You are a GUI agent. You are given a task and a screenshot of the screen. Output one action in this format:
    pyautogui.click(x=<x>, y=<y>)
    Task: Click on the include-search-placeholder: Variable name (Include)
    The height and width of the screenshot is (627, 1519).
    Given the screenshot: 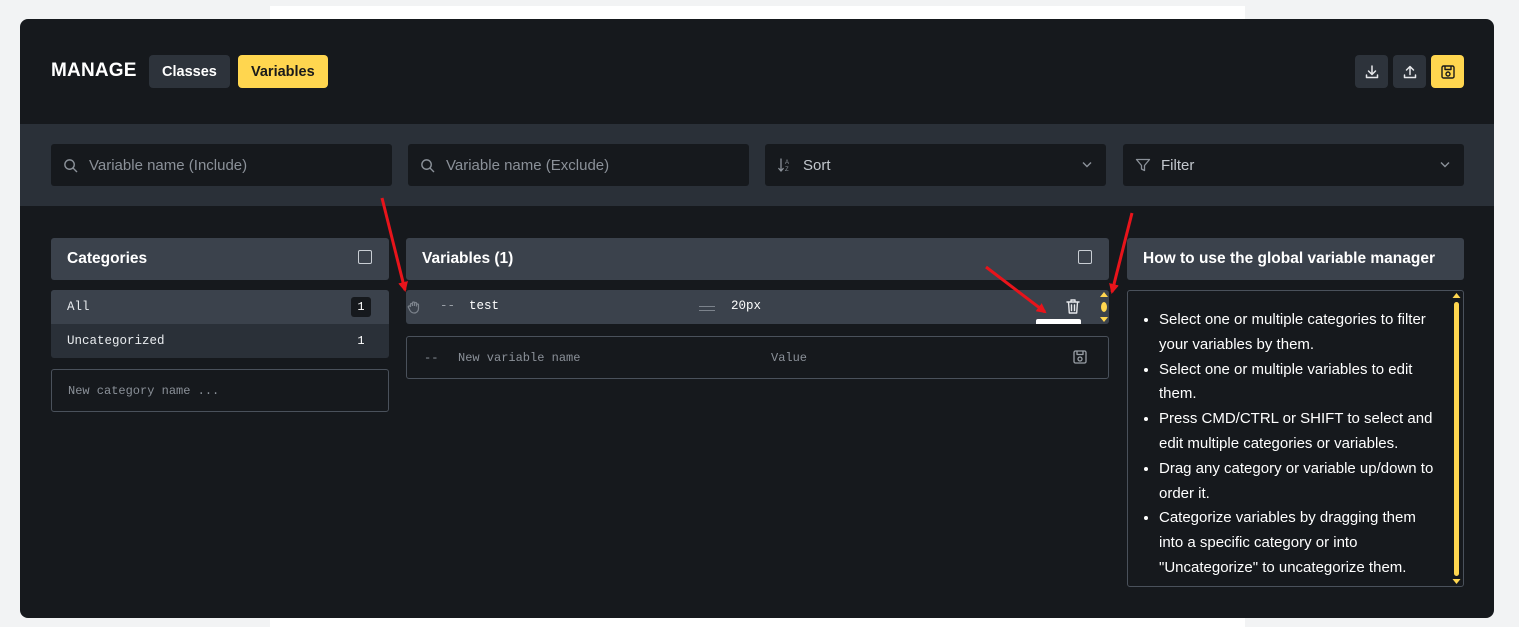 What is the action you would take?
    pyautogui.click(x=168, y=165)
    